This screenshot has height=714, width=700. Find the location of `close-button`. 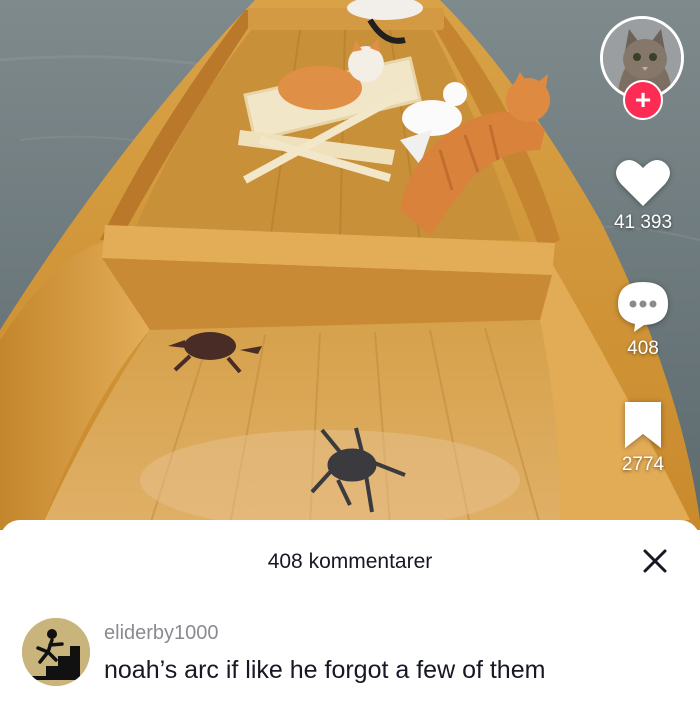

close-button is located at coordinates (655, 561).